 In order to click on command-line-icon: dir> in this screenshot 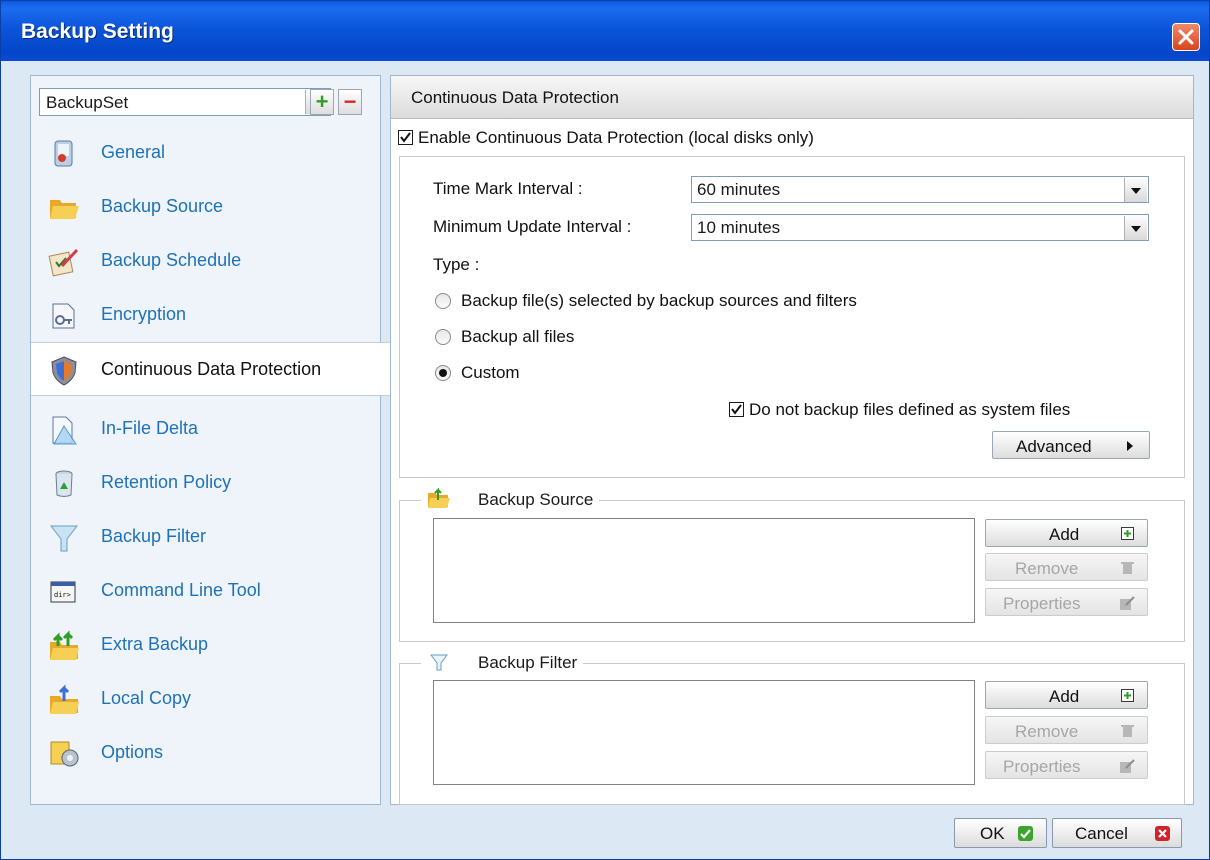, I will do `click(63, 592)`.